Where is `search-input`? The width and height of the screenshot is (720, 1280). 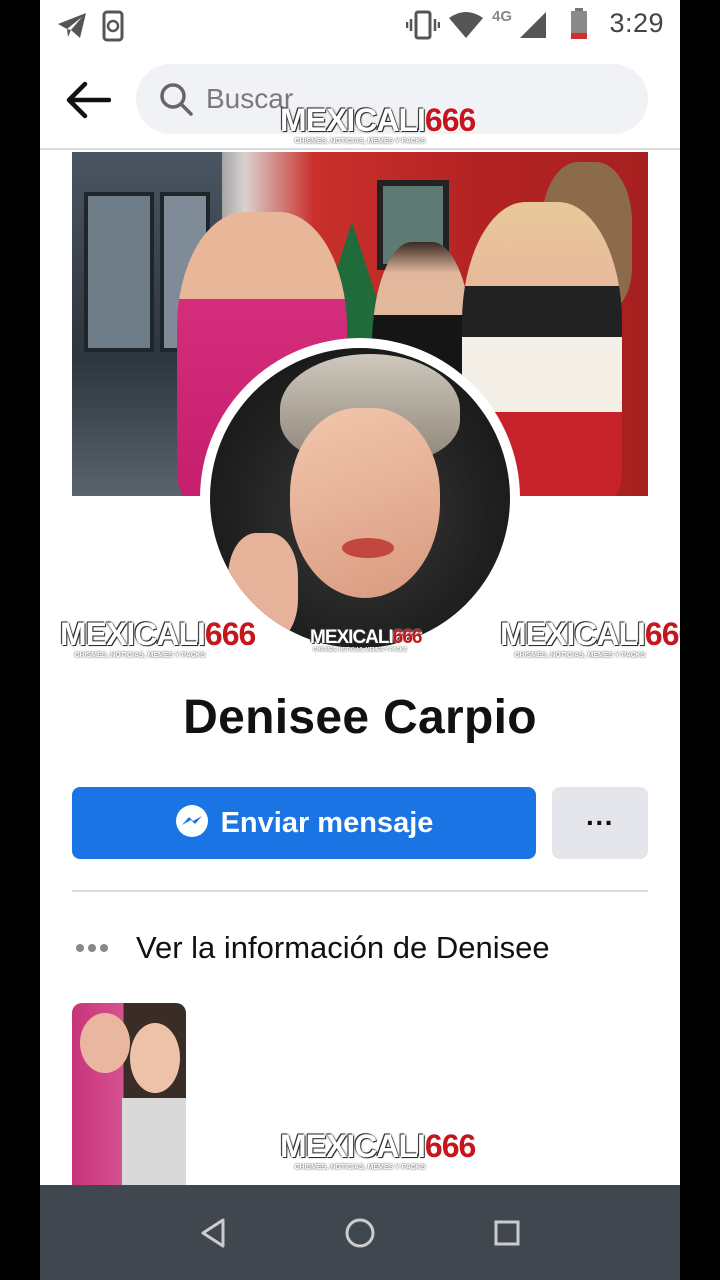 search-input is located at coordinates (396, 99).